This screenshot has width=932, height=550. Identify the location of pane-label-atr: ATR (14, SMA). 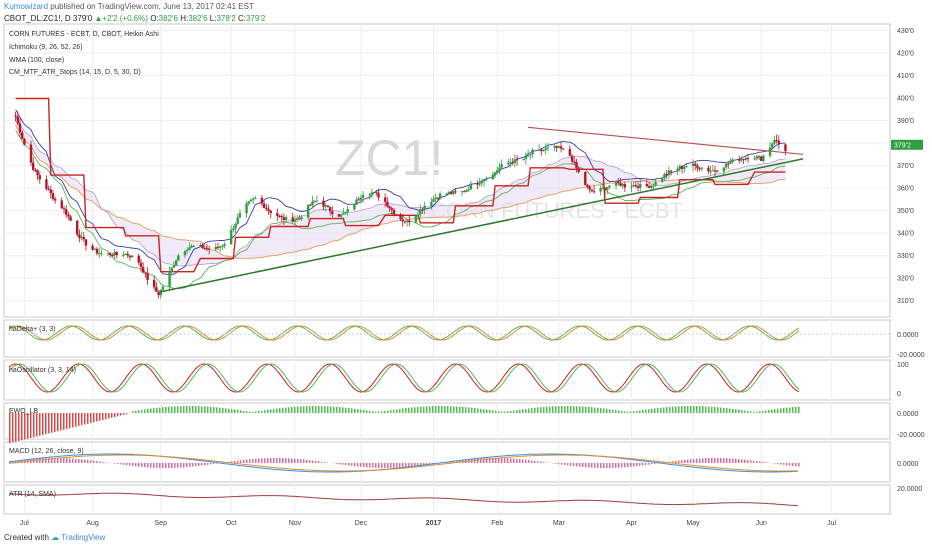
(32, 494).